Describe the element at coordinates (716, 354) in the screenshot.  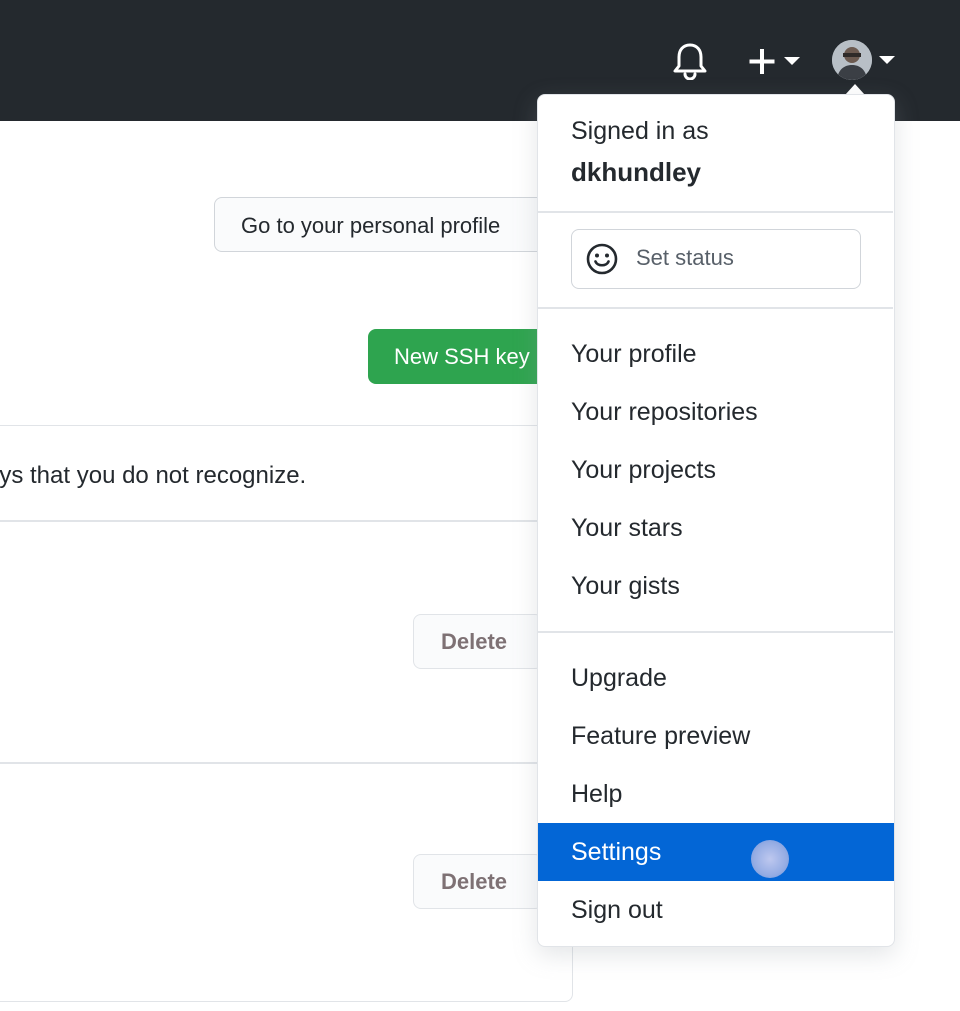
I see `menu-item-your-profile: Your profile` at that location.